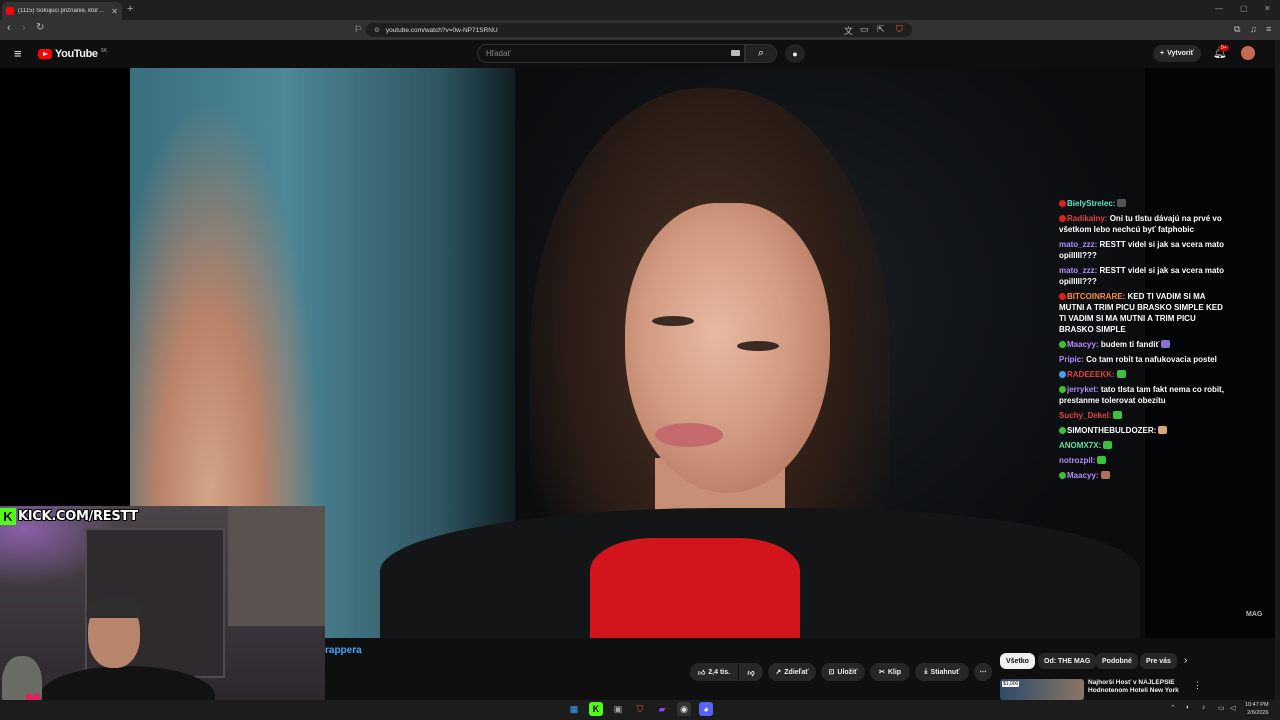 This screenshot has height=720, width=1280. Describe the element at coordinates (78, 516) in the screenshot. I see `kick-url: KICK.COM/RESTT` at that location.